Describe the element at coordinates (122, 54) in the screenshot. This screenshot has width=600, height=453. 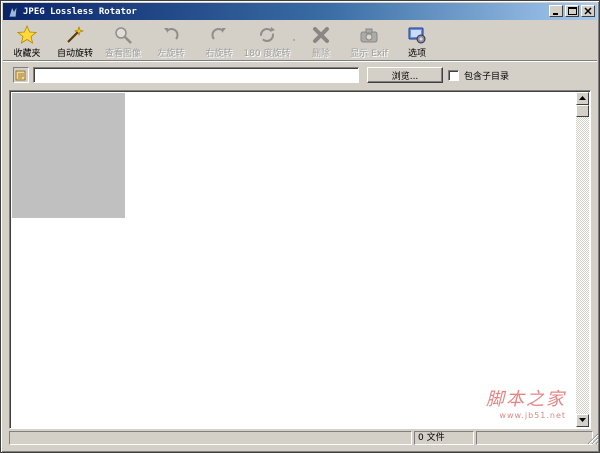
I see `view-image-label: 查看图像` at that location.